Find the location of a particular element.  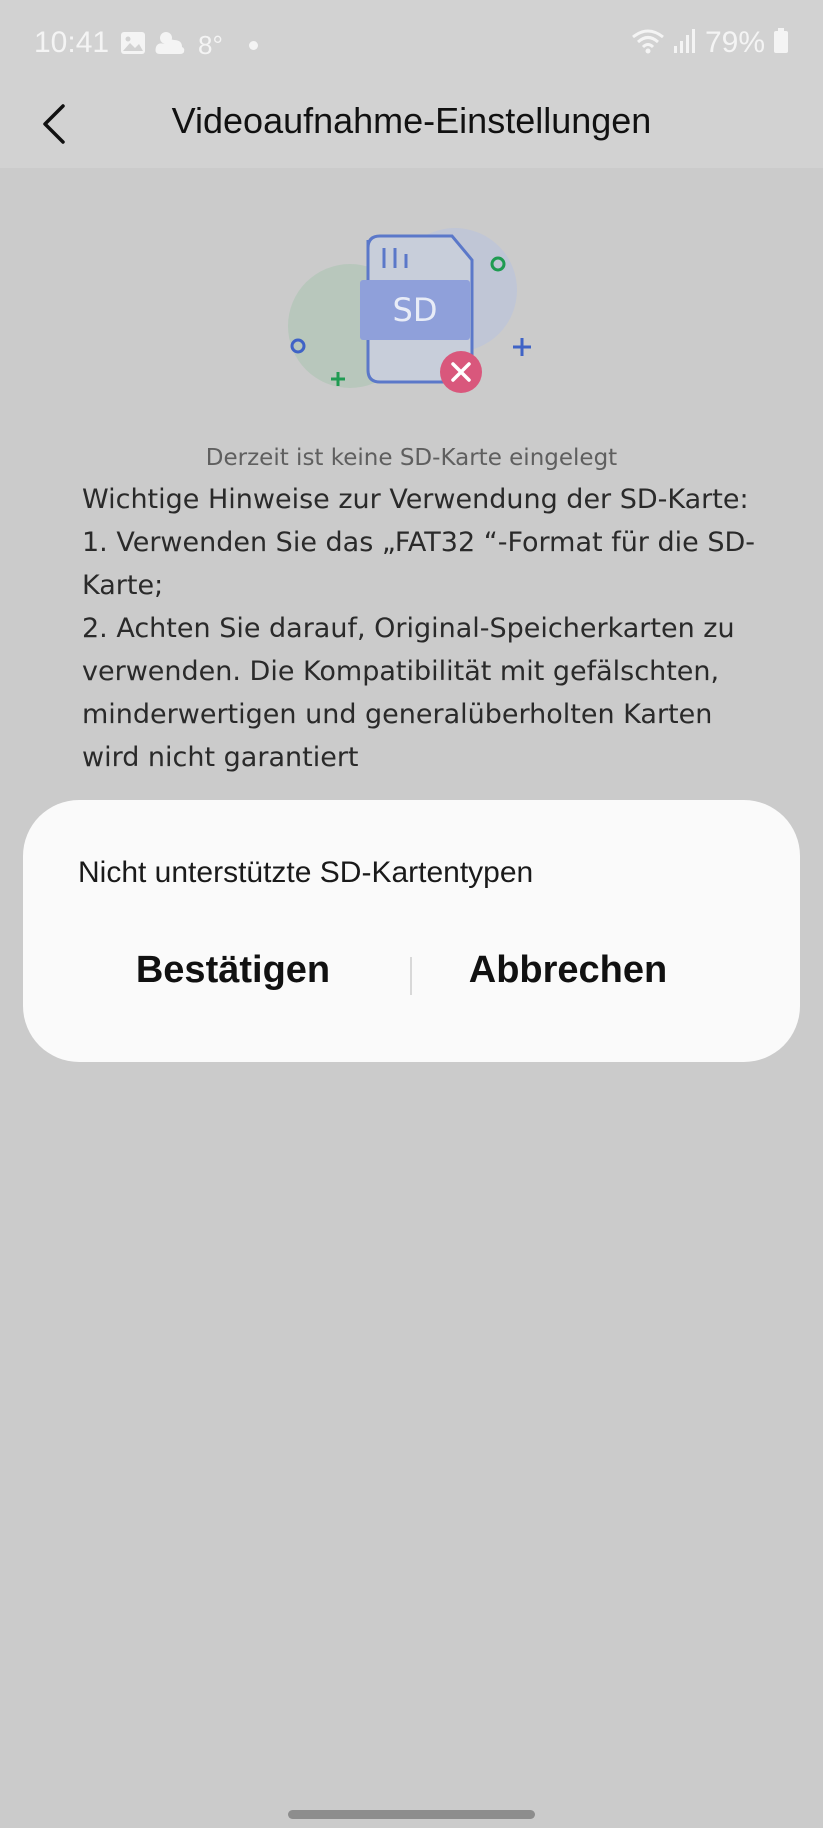

sd-card-missing-icon: SD is located at coordinates (415, 308).